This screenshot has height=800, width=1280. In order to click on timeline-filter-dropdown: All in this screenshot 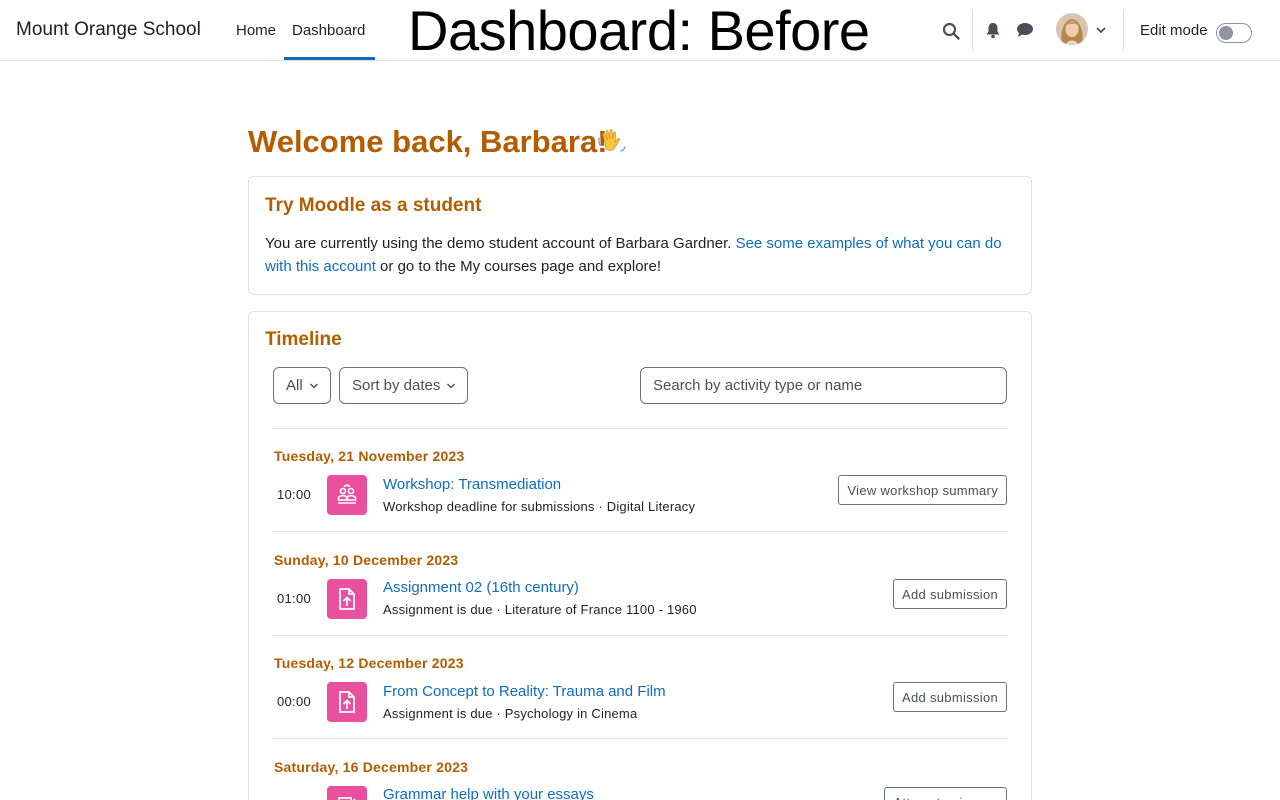, I will do `click(302, 385)`.